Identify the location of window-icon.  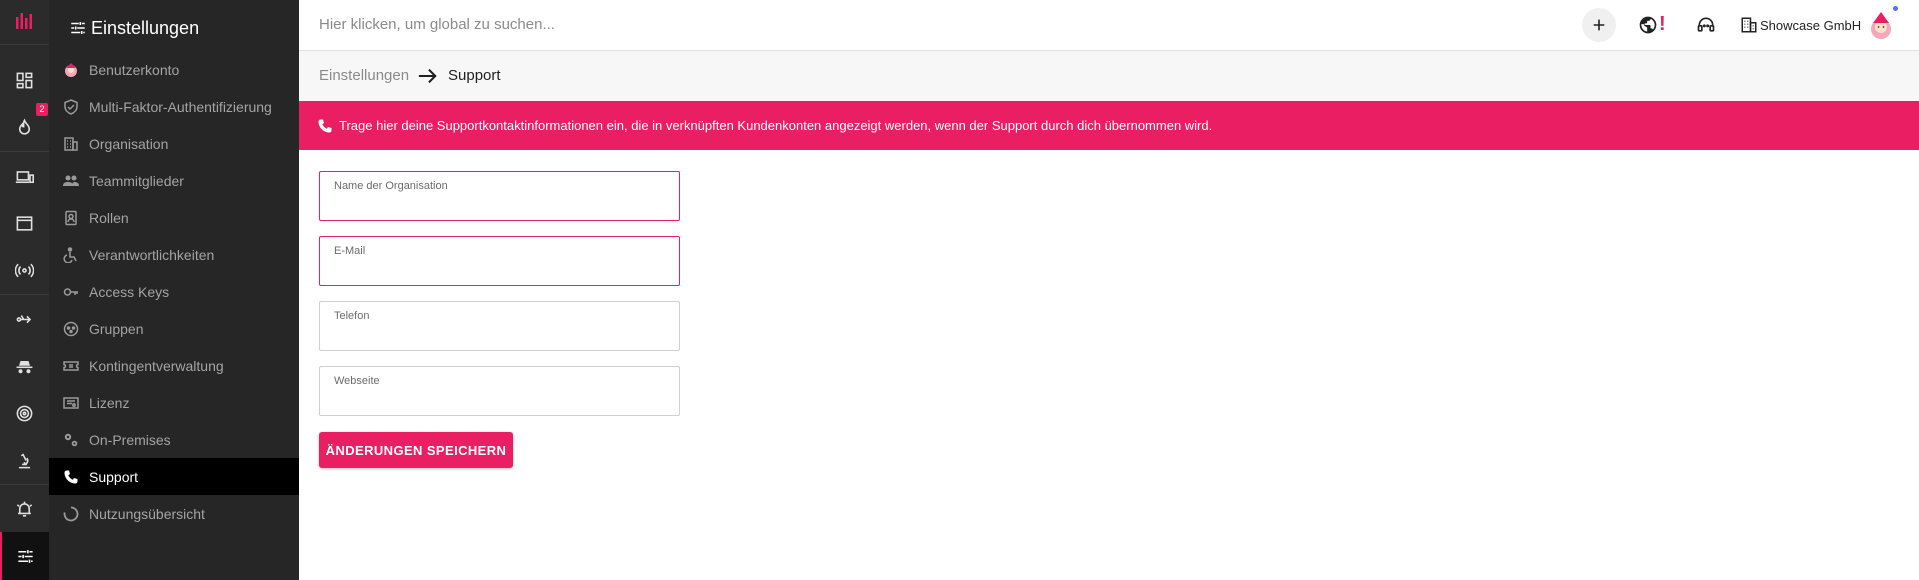
(24, 223).